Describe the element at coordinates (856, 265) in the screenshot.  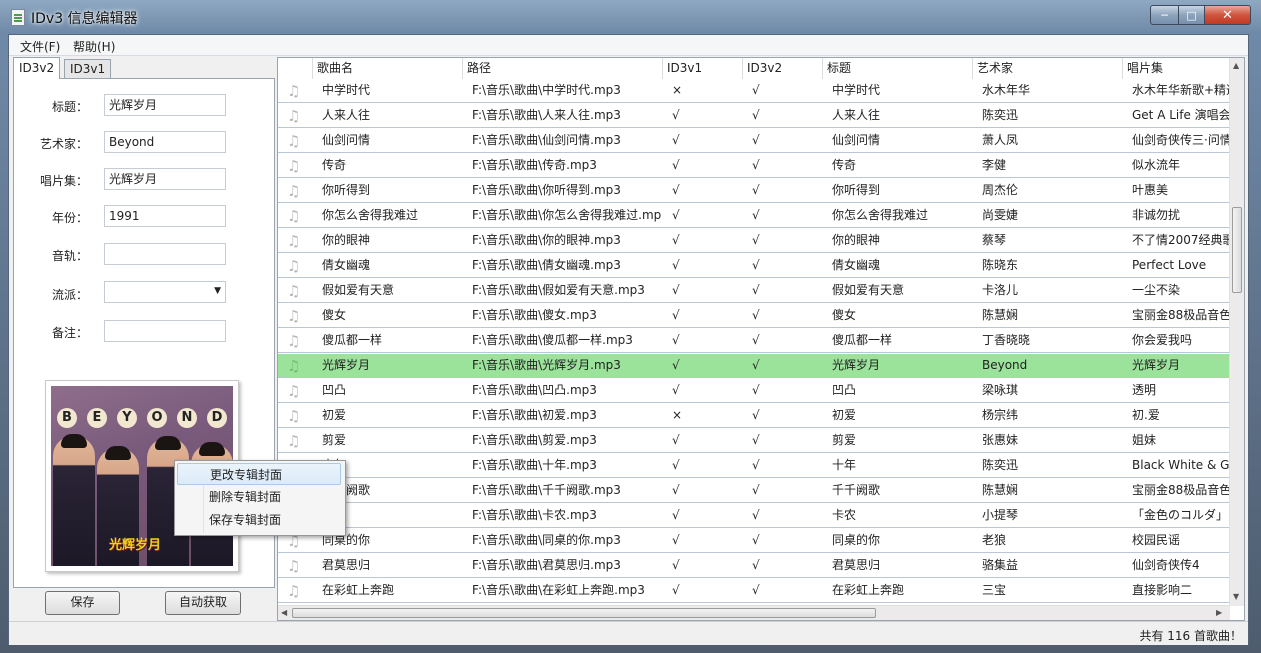
I see `title-cell: 倩女幽魂` at that location.